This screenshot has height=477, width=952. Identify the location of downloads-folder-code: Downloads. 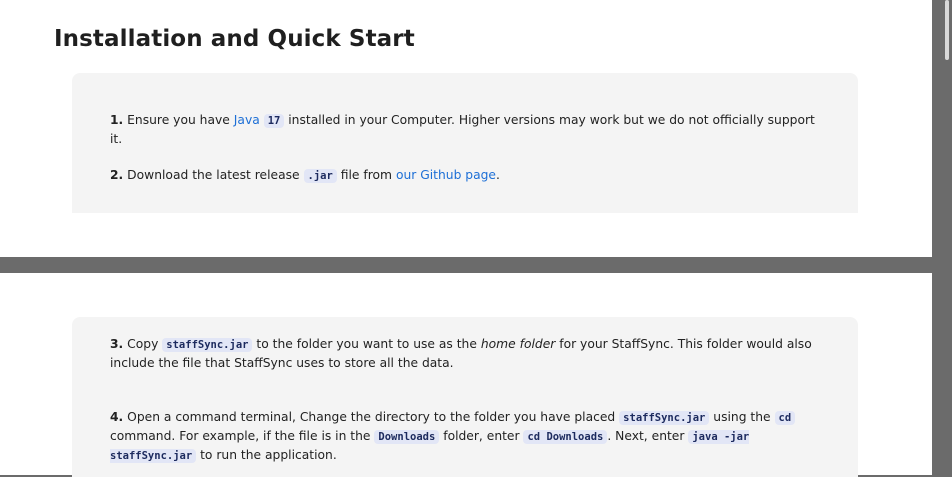
(407, 437).